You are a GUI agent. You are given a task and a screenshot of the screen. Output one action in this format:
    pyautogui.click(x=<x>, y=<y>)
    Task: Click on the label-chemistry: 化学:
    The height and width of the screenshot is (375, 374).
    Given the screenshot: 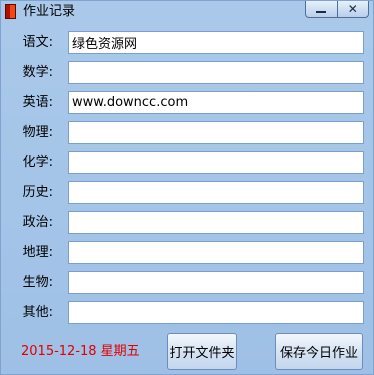 What is the action you would take?
    pyautogui.click(x=37, y=162)
    